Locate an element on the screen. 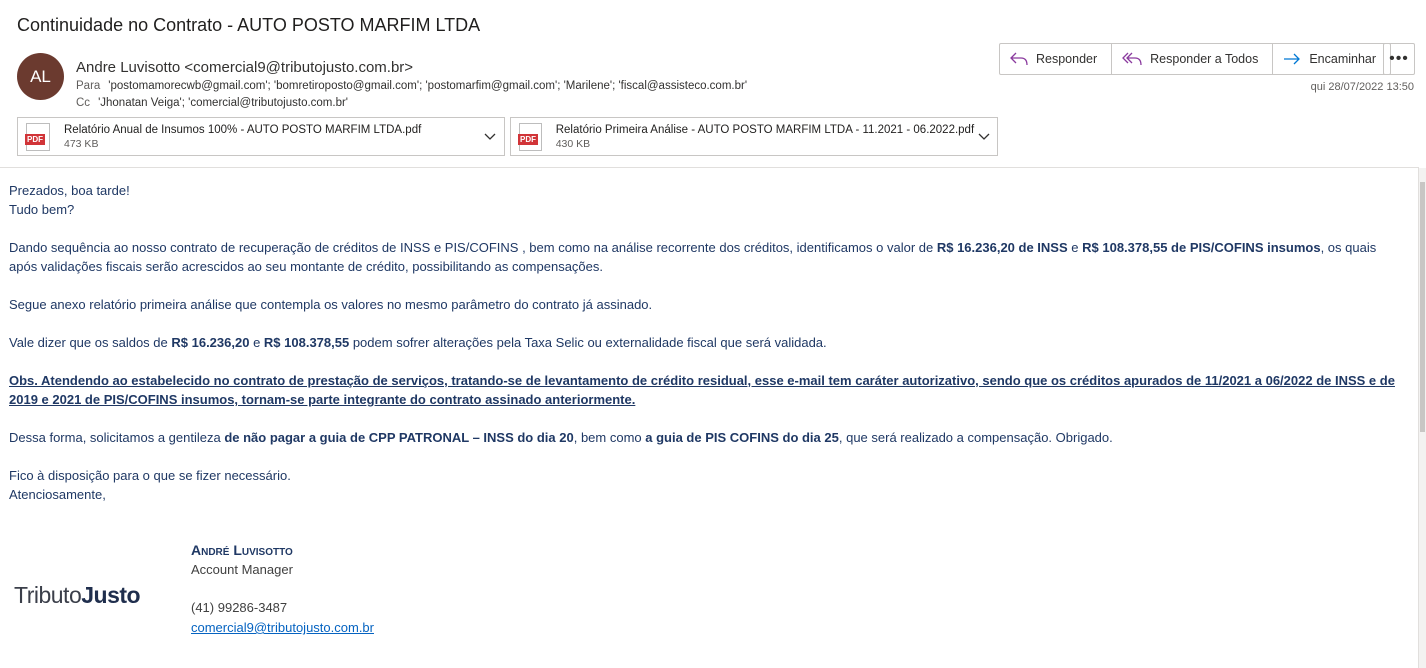 The width and height of the screenshot is (1426, 668). reply-all-icon is located at coordinates (1132, 59).